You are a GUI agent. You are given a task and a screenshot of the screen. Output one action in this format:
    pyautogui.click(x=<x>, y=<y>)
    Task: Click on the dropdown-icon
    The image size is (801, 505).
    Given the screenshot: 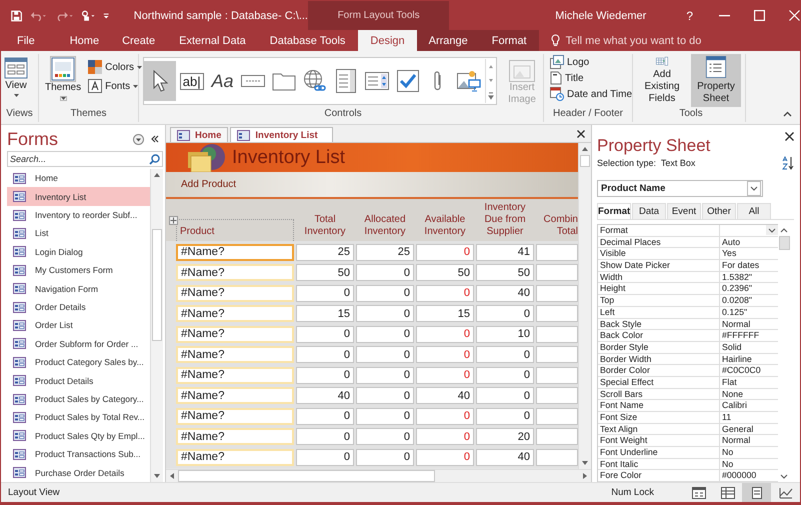 What is the action you would take?
    pyautogui.click(x=138, y=139)
    